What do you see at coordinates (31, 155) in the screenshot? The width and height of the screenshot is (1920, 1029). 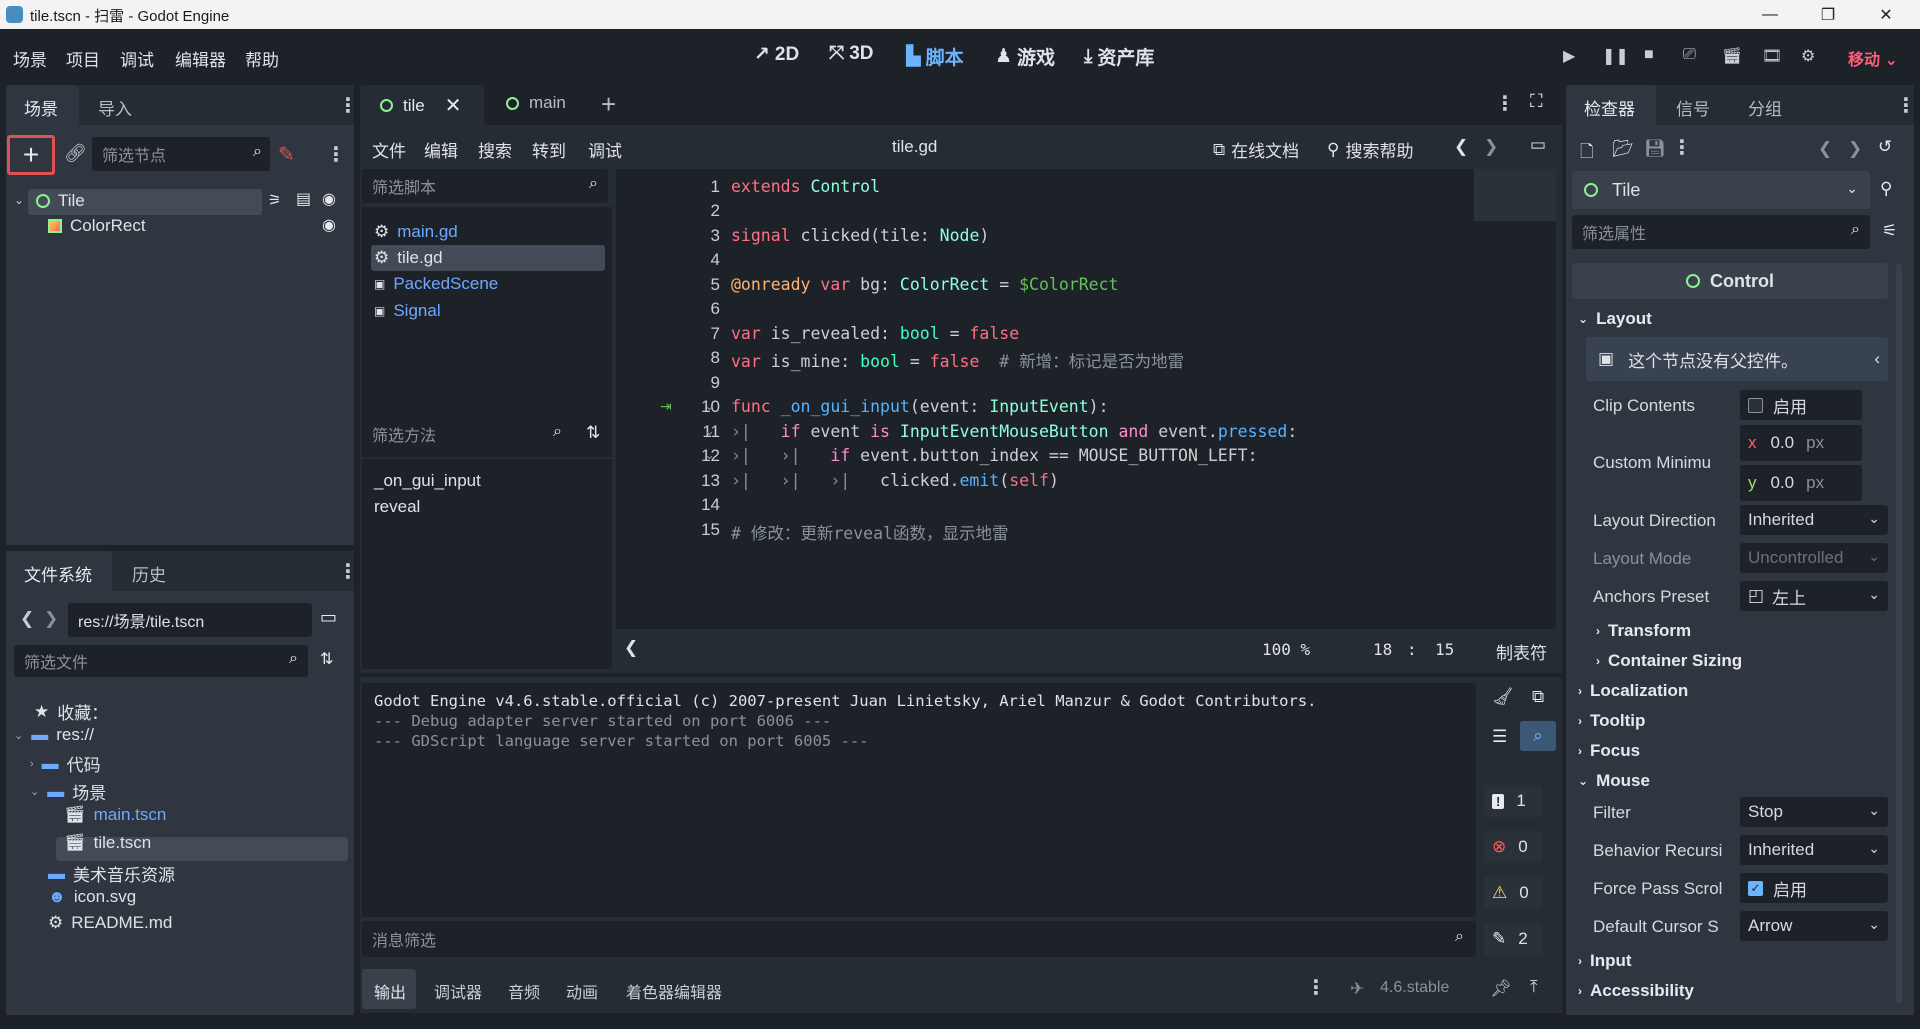 I see `add-node-button: +` at bounding box center [31, 155].